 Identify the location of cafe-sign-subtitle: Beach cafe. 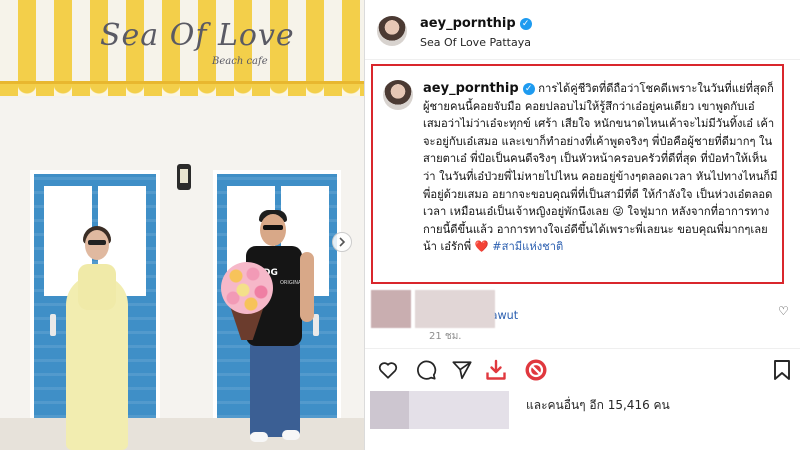
(240, 61).